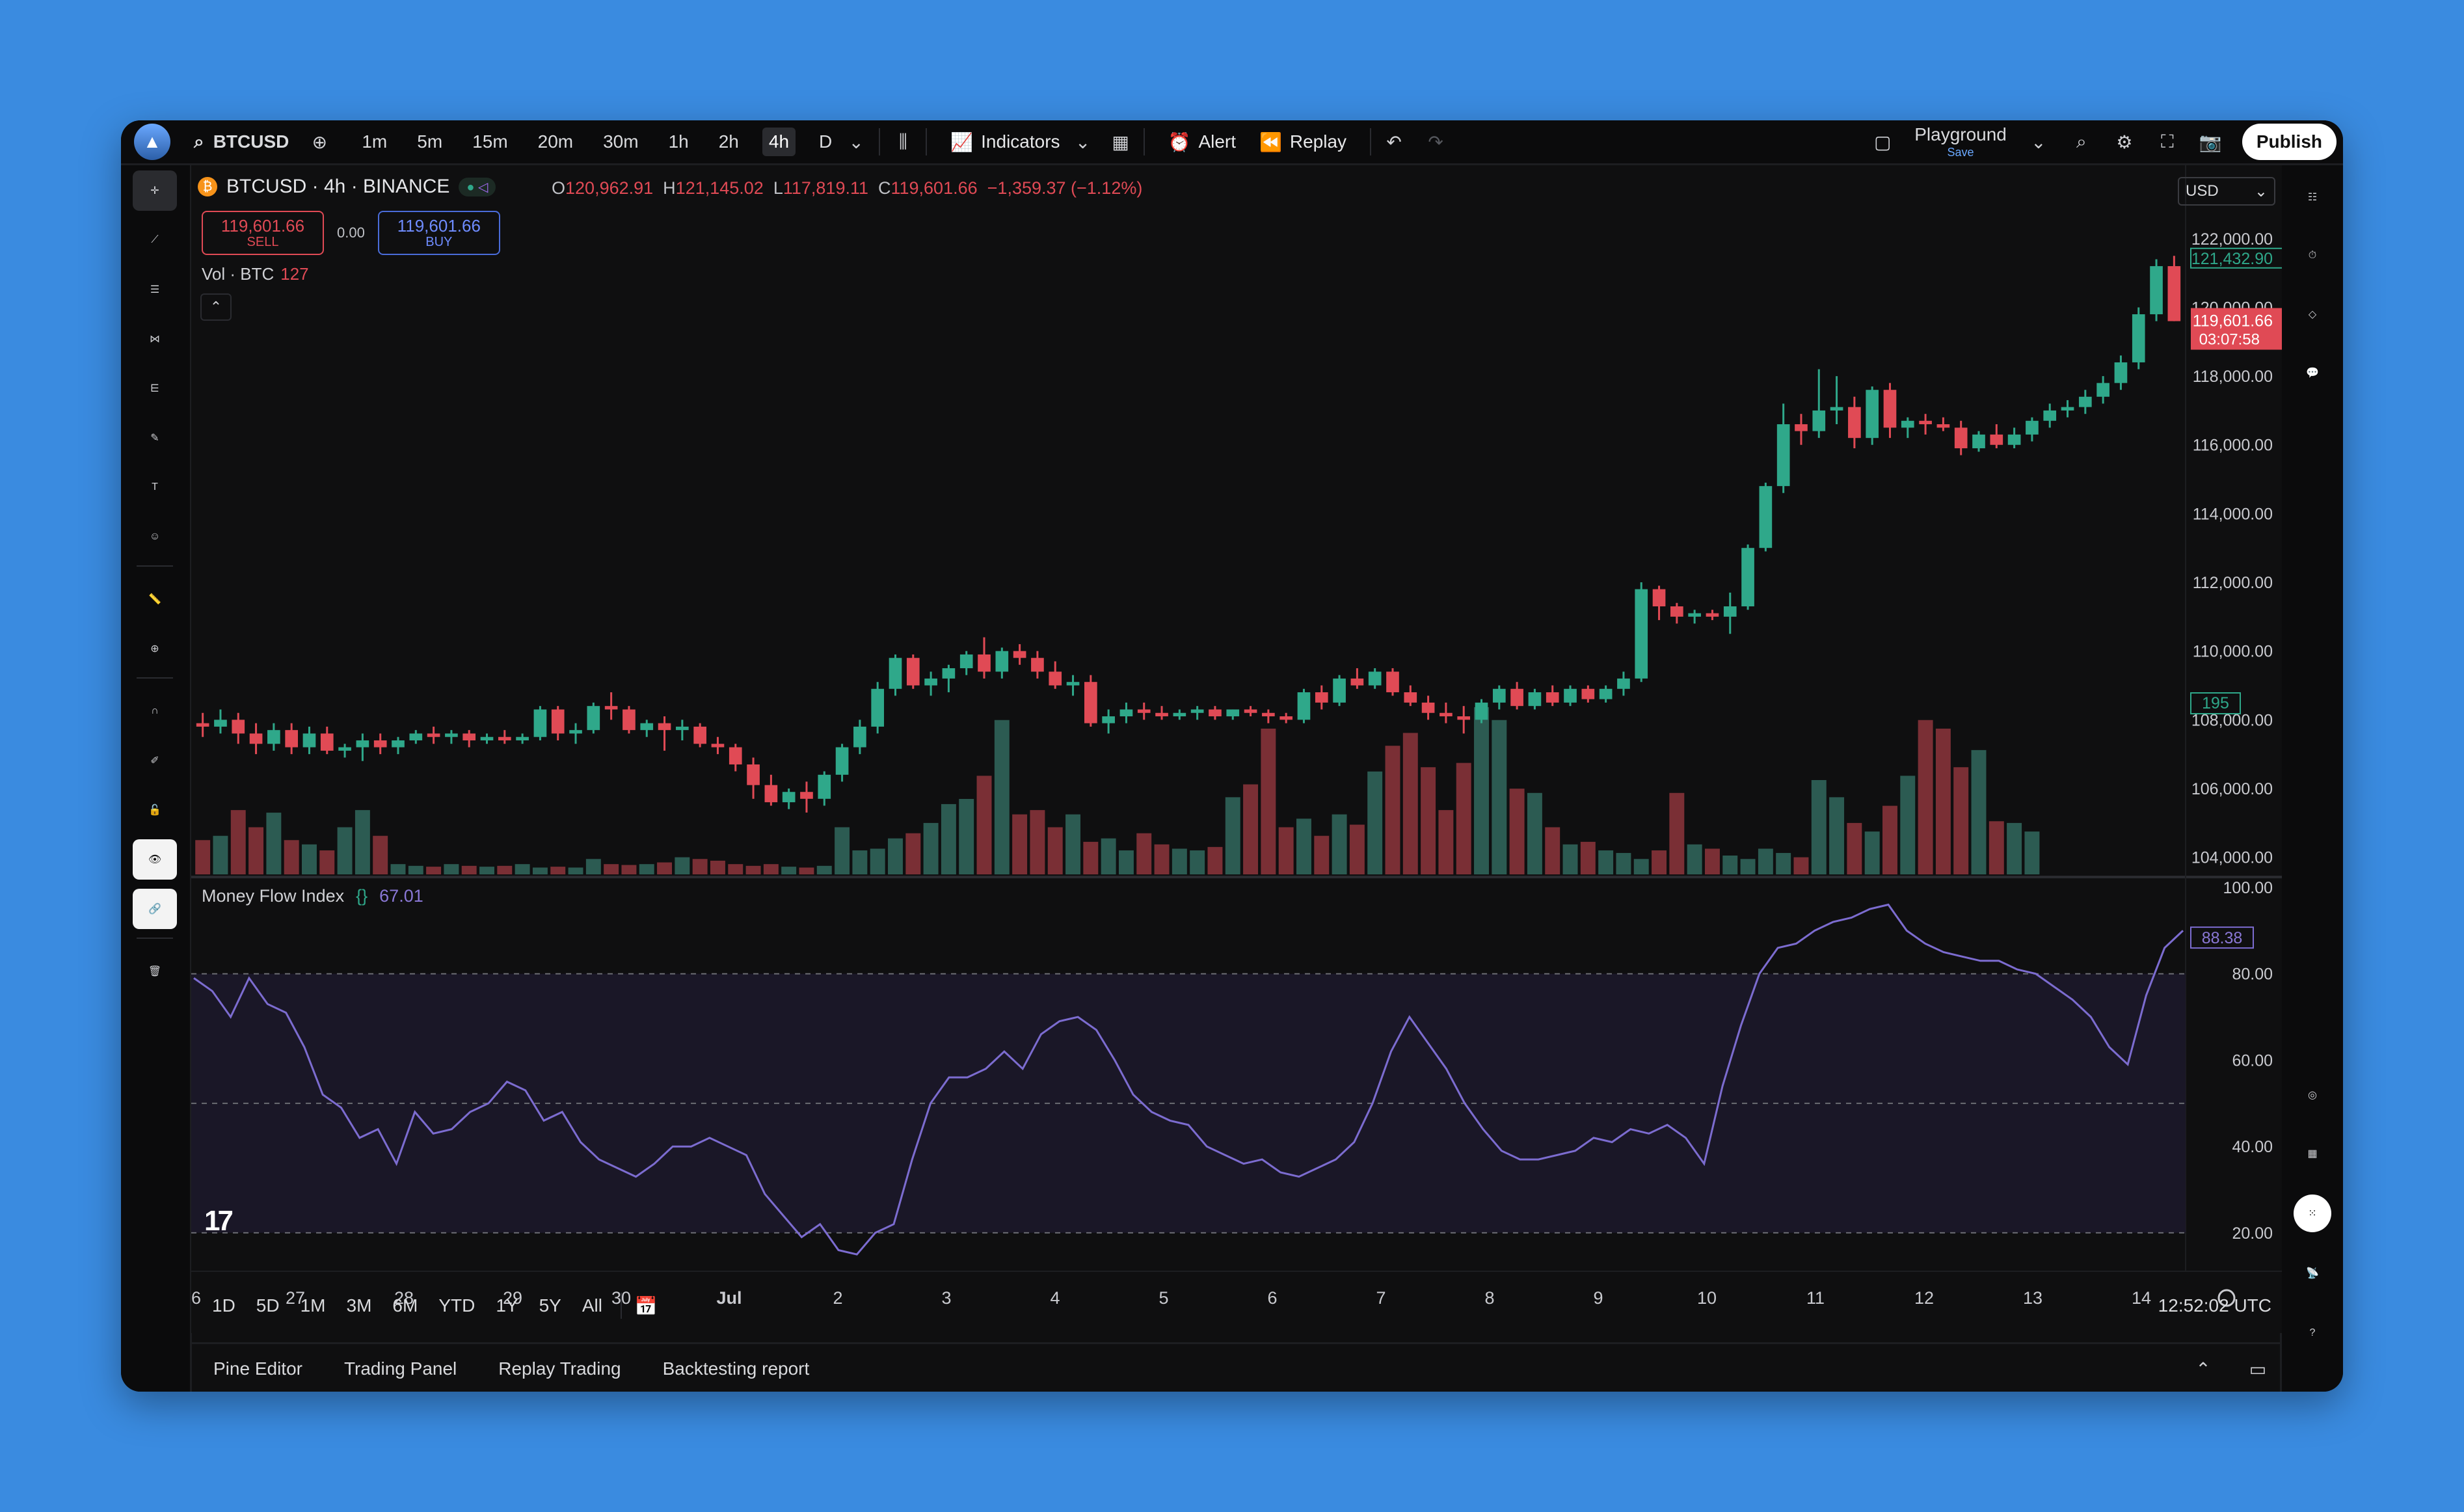  Describe the element at coordinates (729, 142) in the screenshot. I see `timeframe-2h: 2h` at that location.